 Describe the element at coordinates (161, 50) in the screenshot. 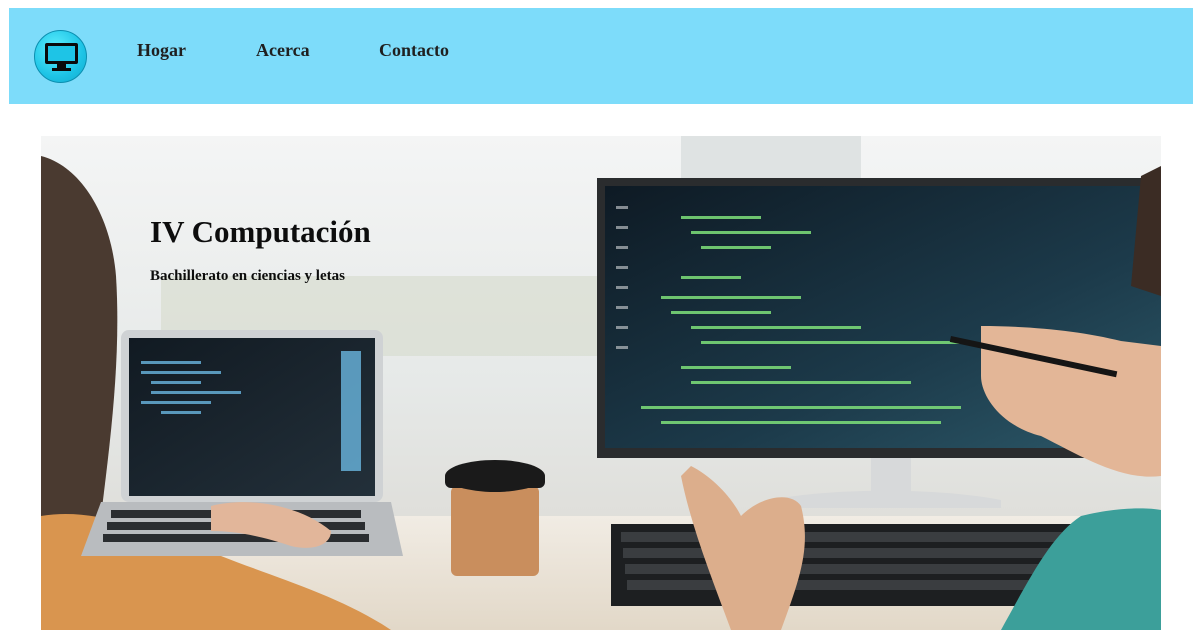

I see `nav-link-home: Hogar` at that location.